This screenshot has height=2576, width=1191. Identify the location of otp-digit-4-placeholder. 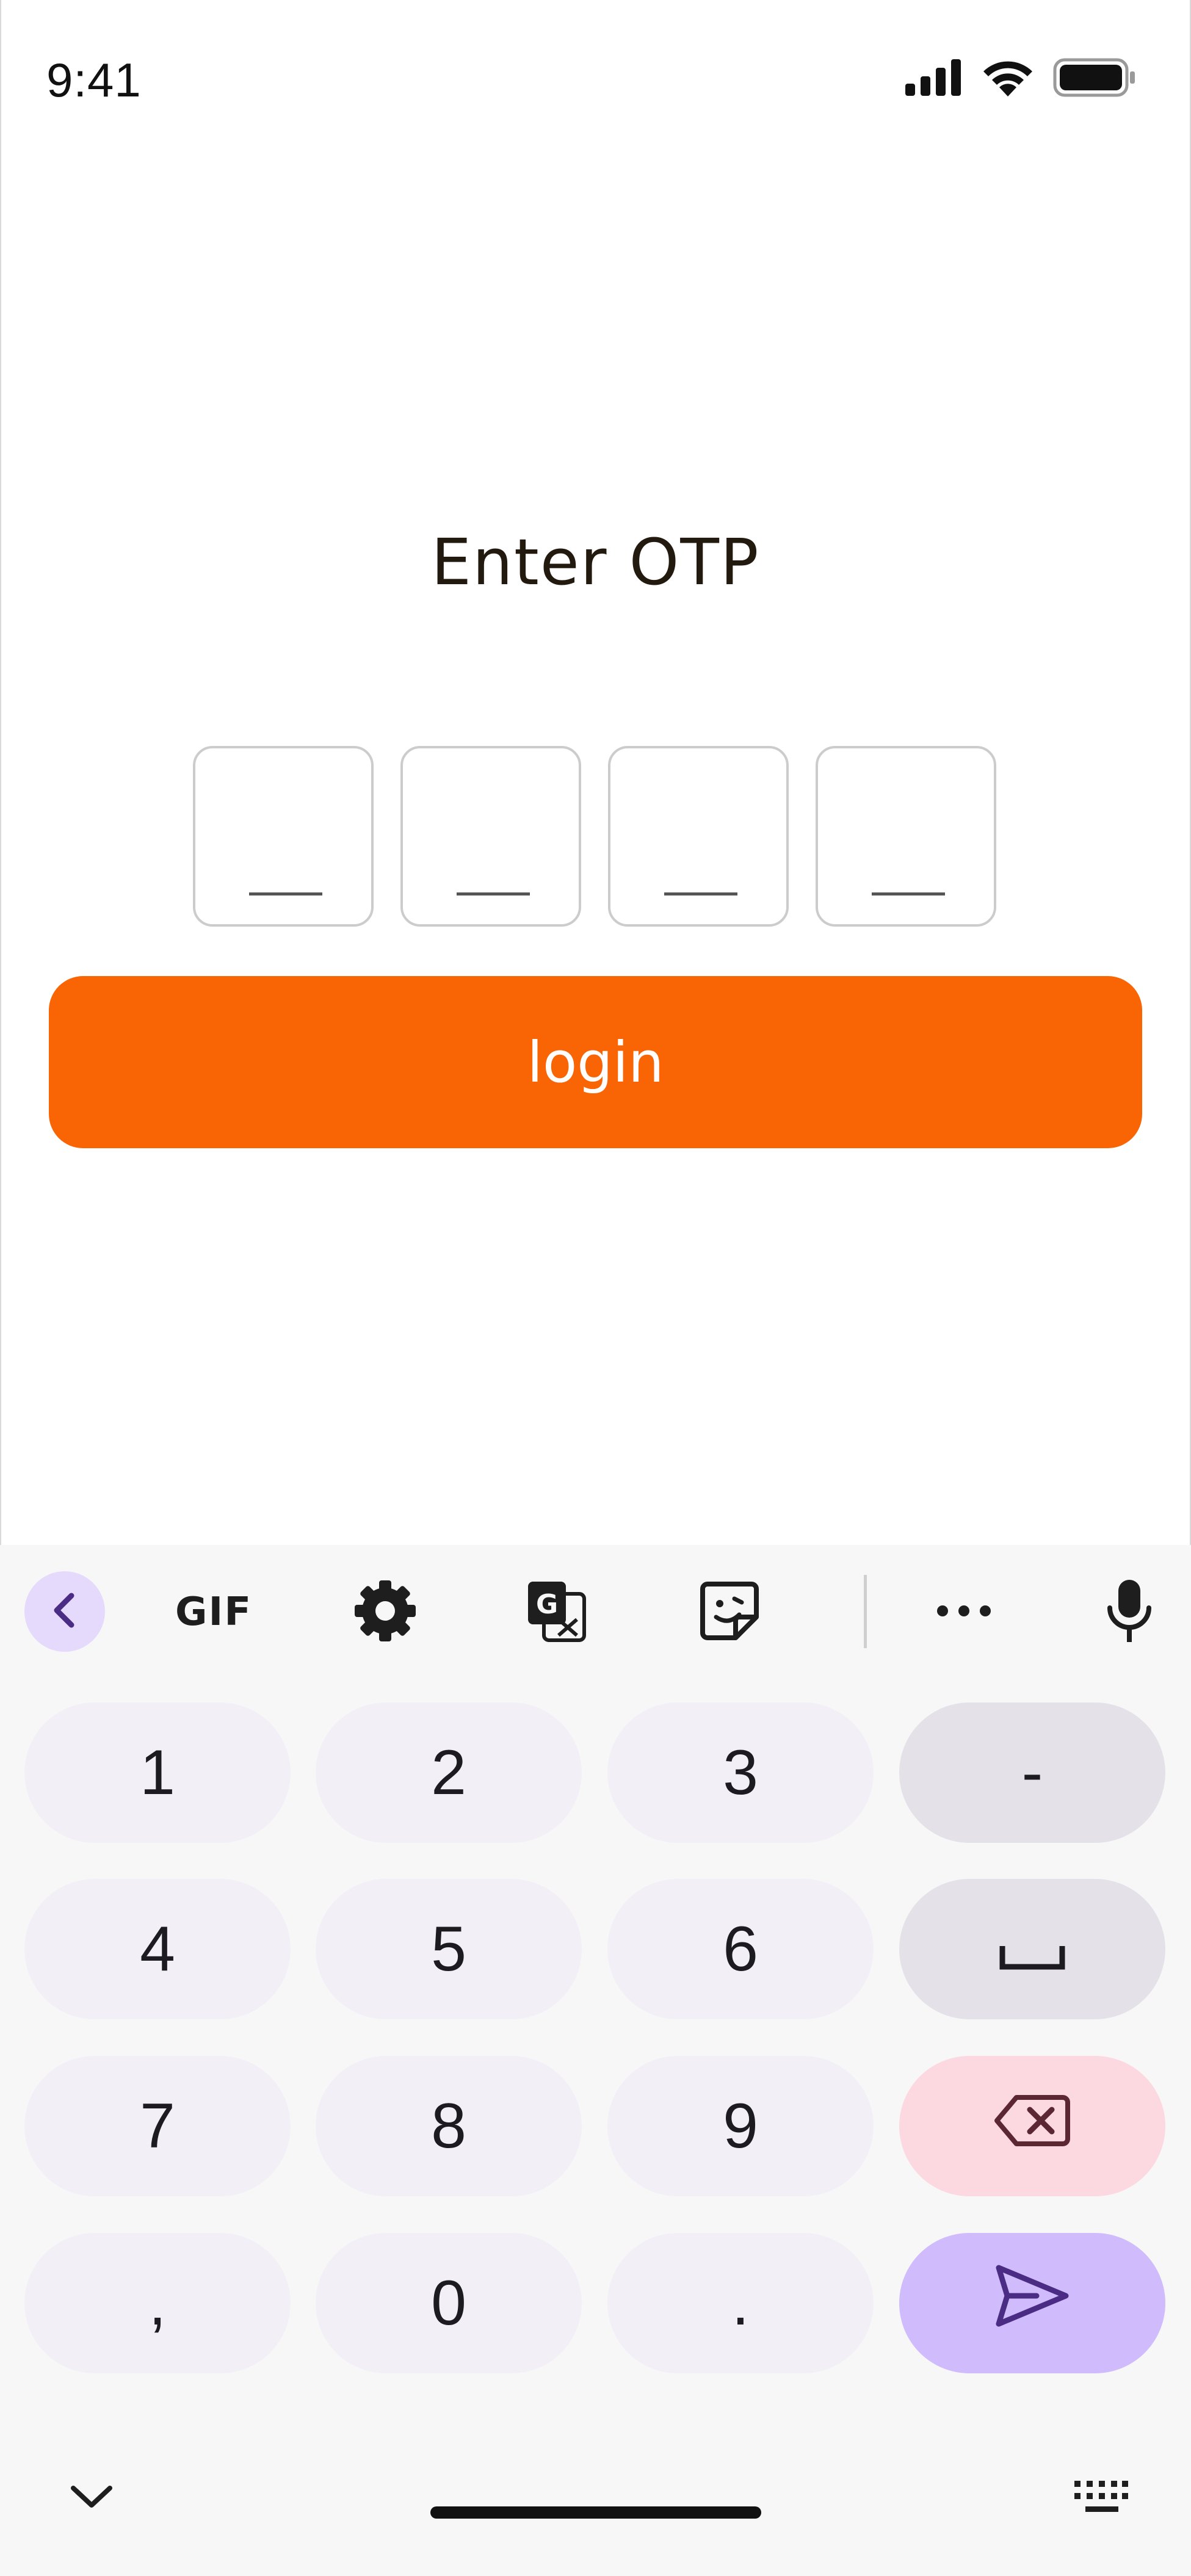
(908, 893).